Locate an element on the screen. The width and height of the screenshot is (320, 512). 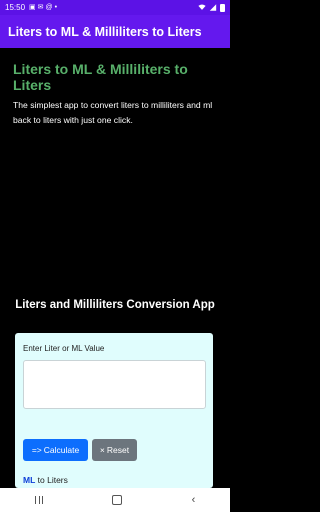
input-label: Enter Liter or ML Value is located at coordinates (64, 348).